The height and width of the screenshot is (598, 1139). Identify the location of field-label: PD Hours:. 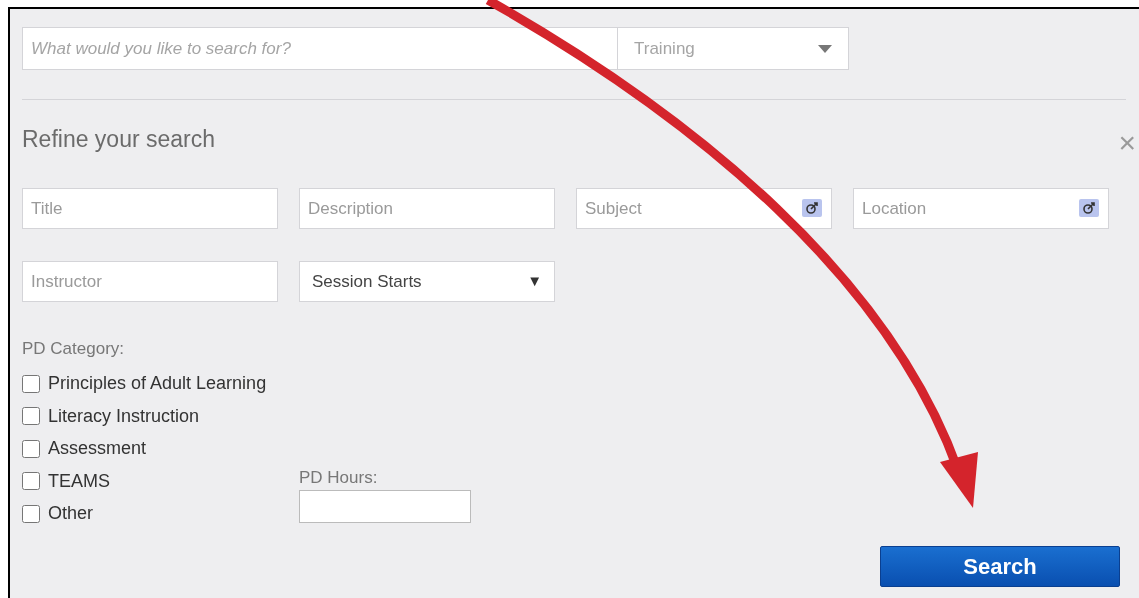
(339, 477).